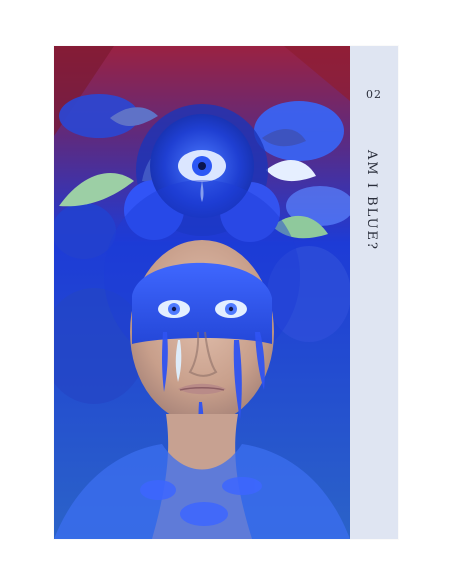 The height and width of the screenshot is (584, 452). What do you see at coordinates (374, 94) in the screenshot?
I see `card-number: 02` at bounding box center [374, 94].